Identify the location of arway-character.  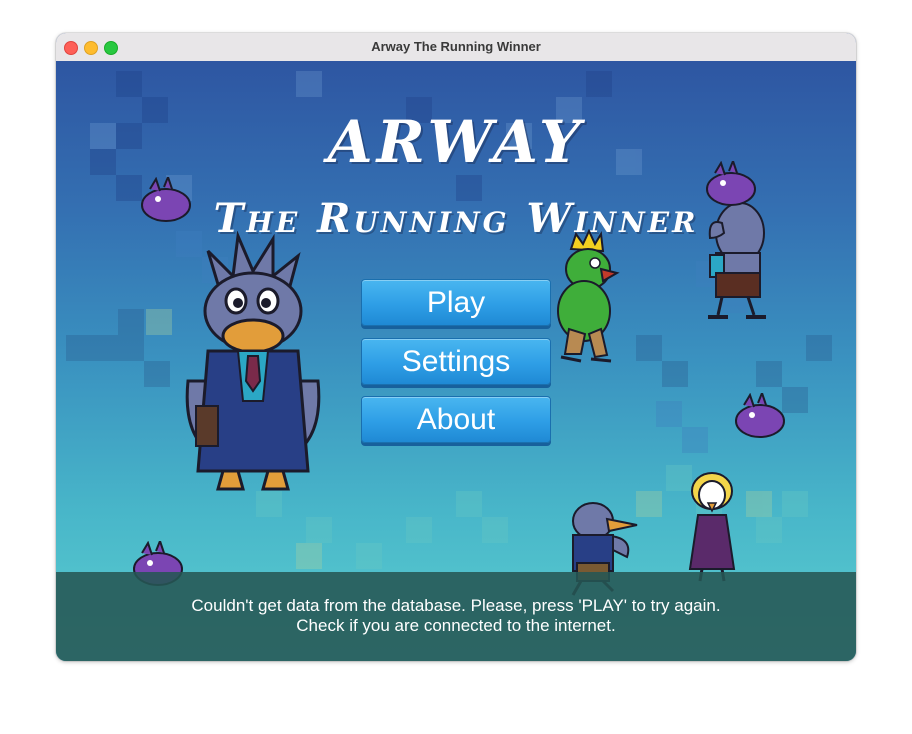
(253, 361).